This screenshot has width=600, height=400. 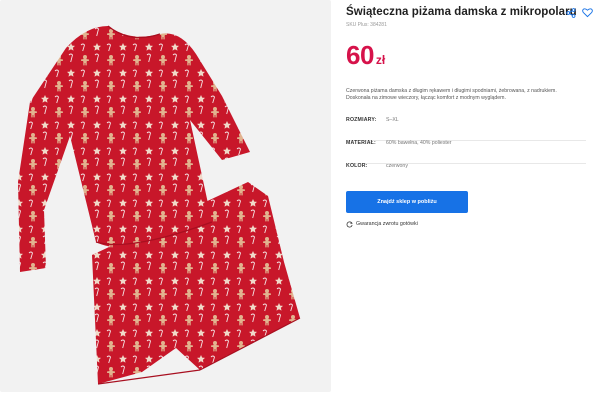 I want to click on attribute-sizes: ROZMIARY: S–XL, so click(x=466, y=129).